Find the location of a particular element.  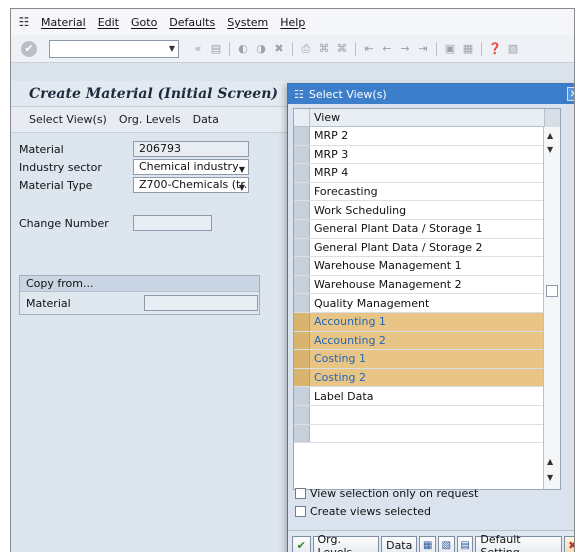

menu-system: System is located at coordinates (247, 22).